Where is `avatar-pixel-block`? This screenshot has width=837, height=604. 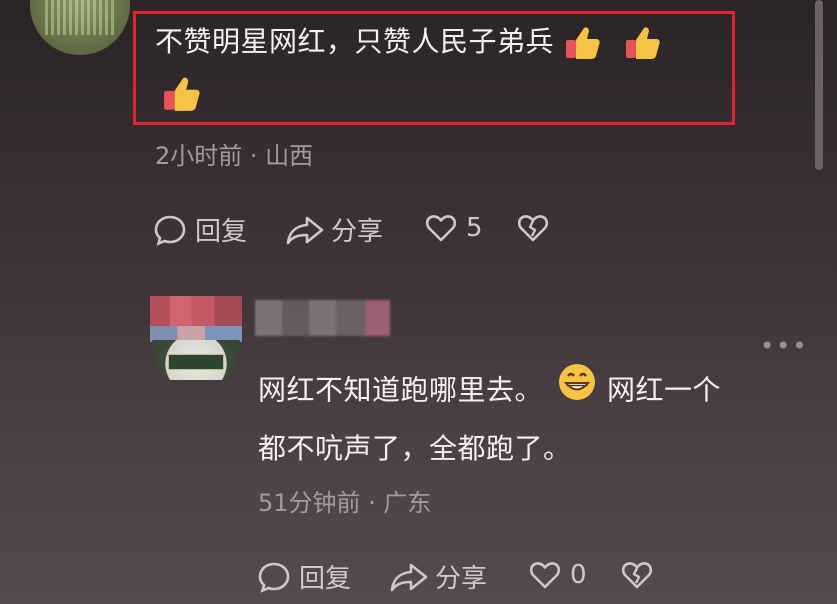 avatar-pixel-block is located at coordinates (196, 334).